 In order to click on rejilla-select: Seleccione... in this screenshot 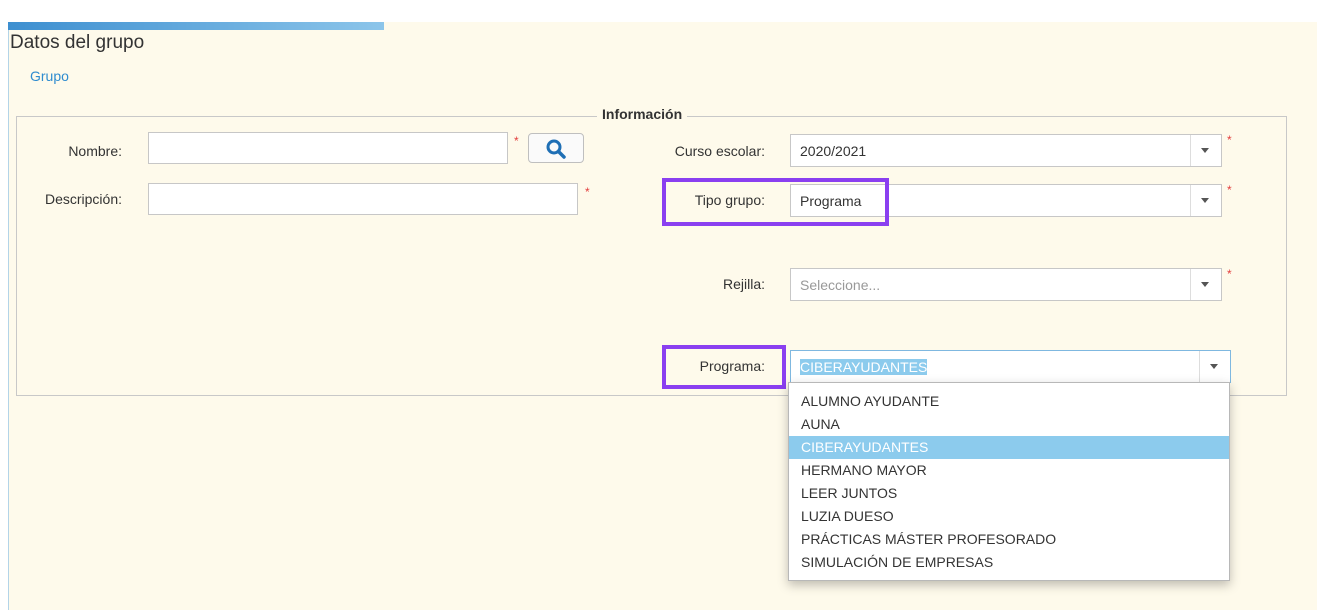, I will do `click(1006, 284)`.